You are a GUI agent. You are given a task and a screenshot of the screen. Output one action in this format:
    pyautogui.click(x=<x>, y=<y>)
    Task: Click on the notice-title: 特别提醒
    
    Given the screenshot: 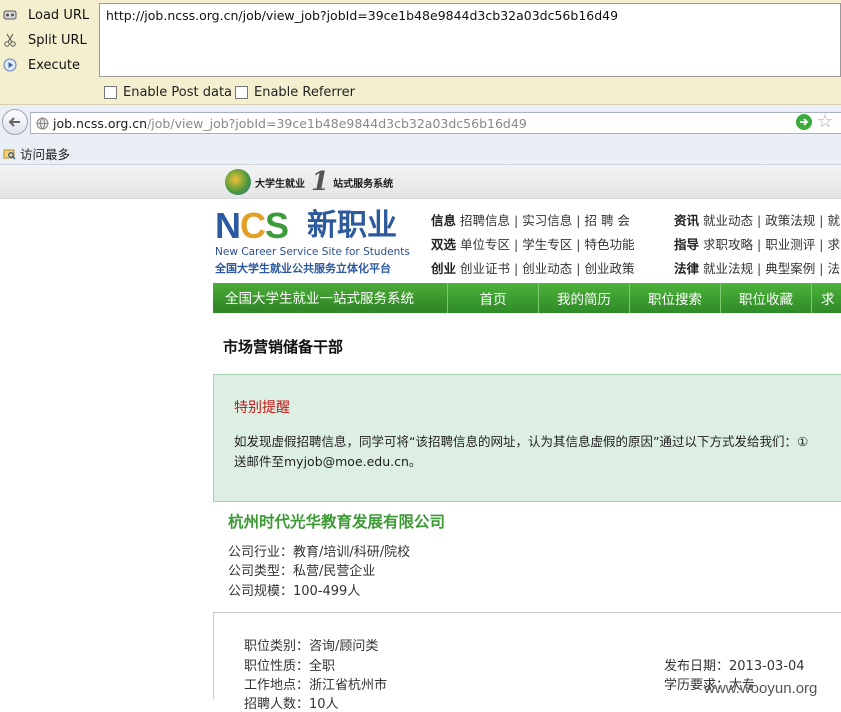 What is the action you would take?
    pyautogui.click(x=262, y=408)
    